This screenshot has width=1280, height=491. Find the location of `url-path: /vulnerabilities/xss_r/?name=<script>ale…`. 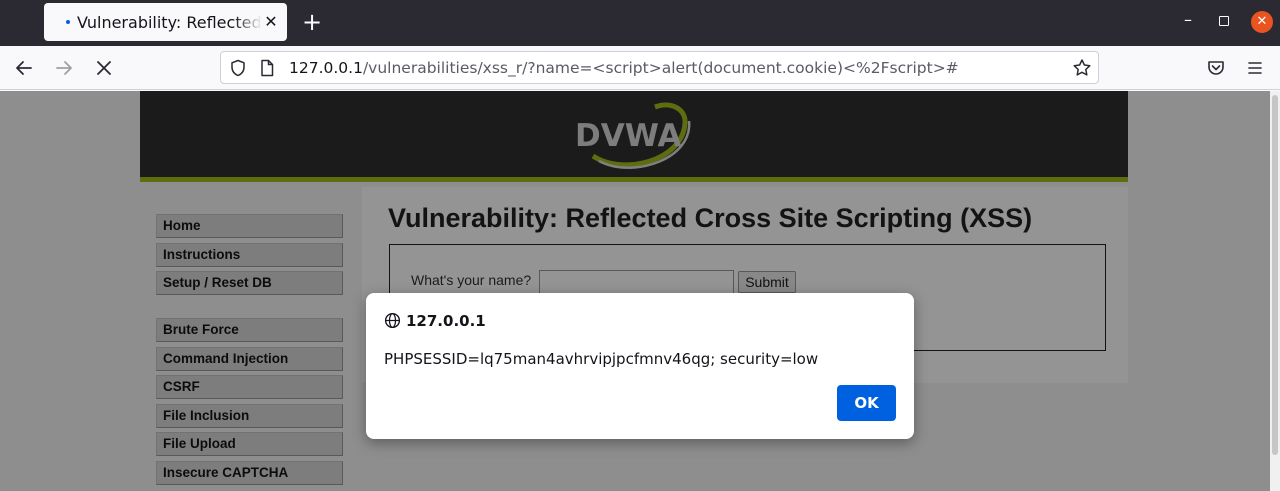

url-path: /vulnerabilities/xss_r/?name=<script>ale… is located at coordinates (660, 68).